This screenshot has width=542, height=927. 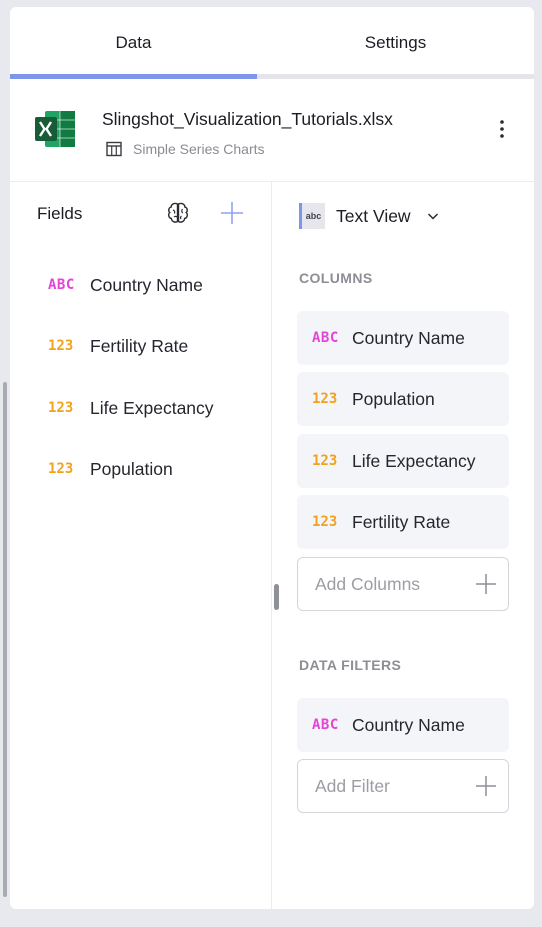 I want to click on chevron-down-icon, so click(x=433, y=216).